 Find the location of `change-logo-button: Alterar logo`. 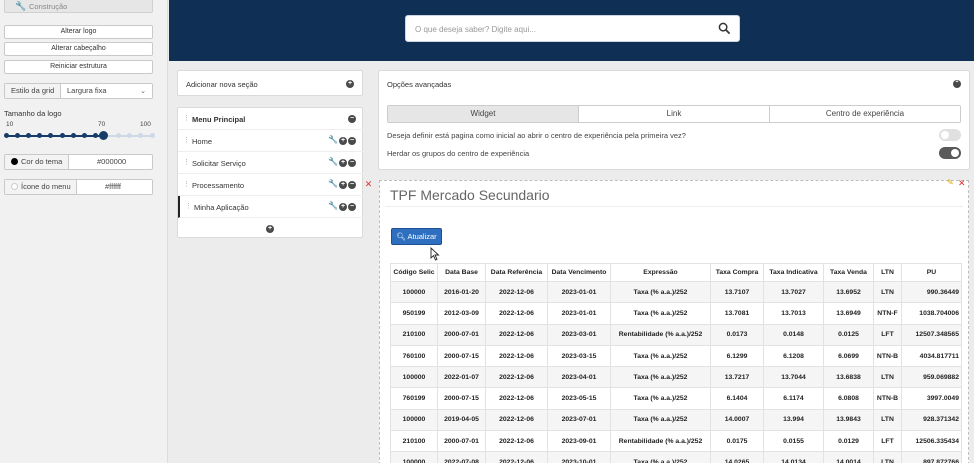

change-logo-button: Alterar logo is located at coordinates (78, 32).